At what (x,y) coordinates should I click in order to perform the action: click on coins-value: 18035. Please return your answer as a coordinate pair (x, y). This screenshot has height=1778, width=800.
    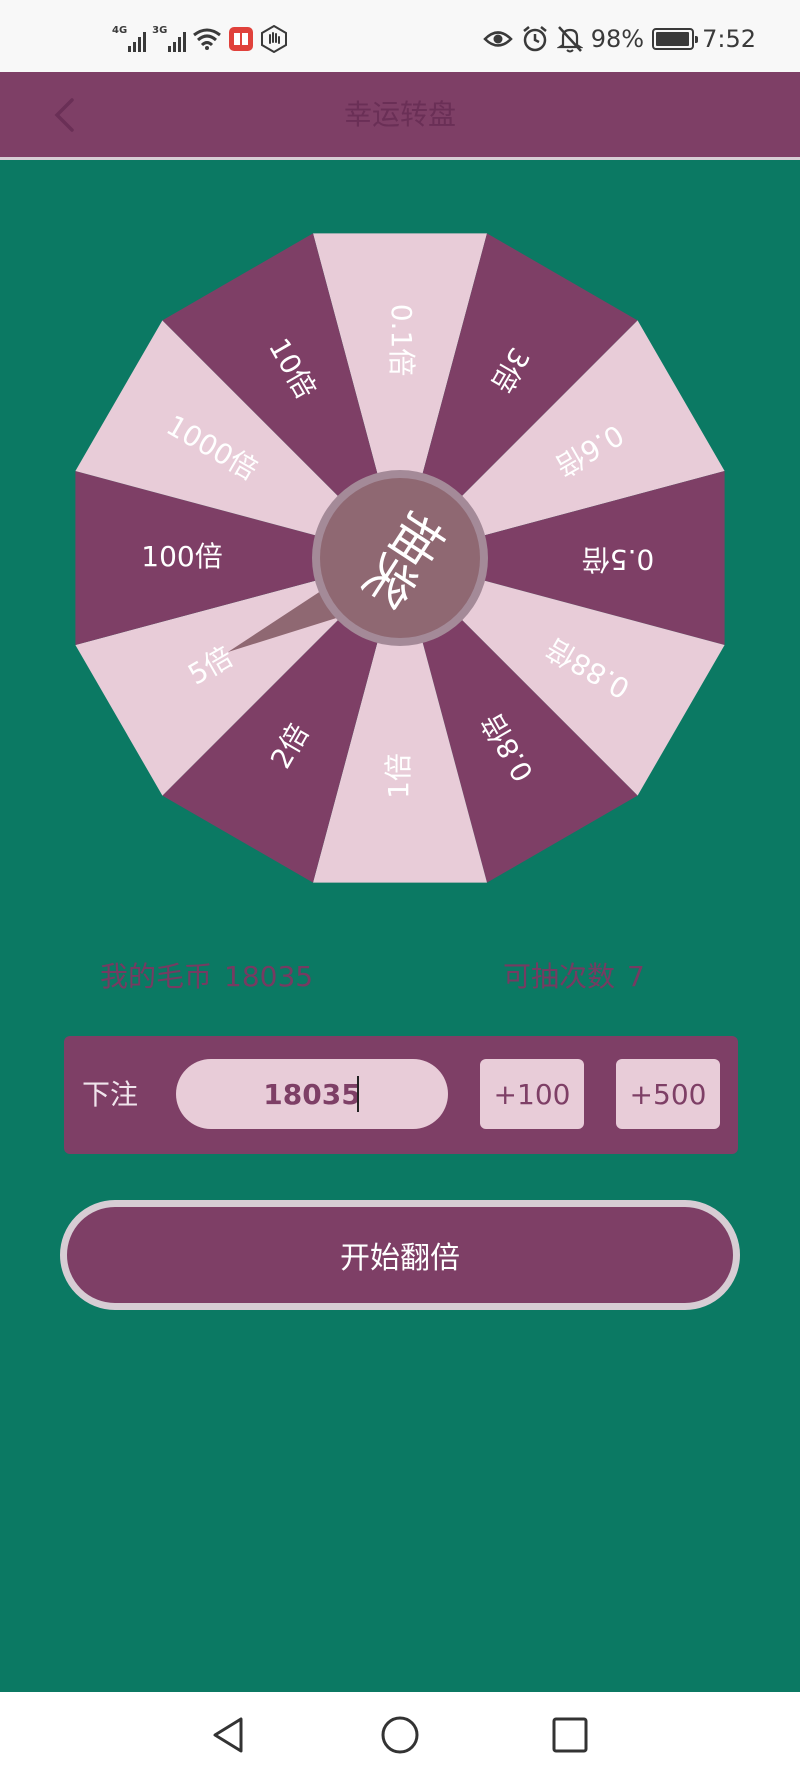
    Looking at the image, I should click on (269, 976).